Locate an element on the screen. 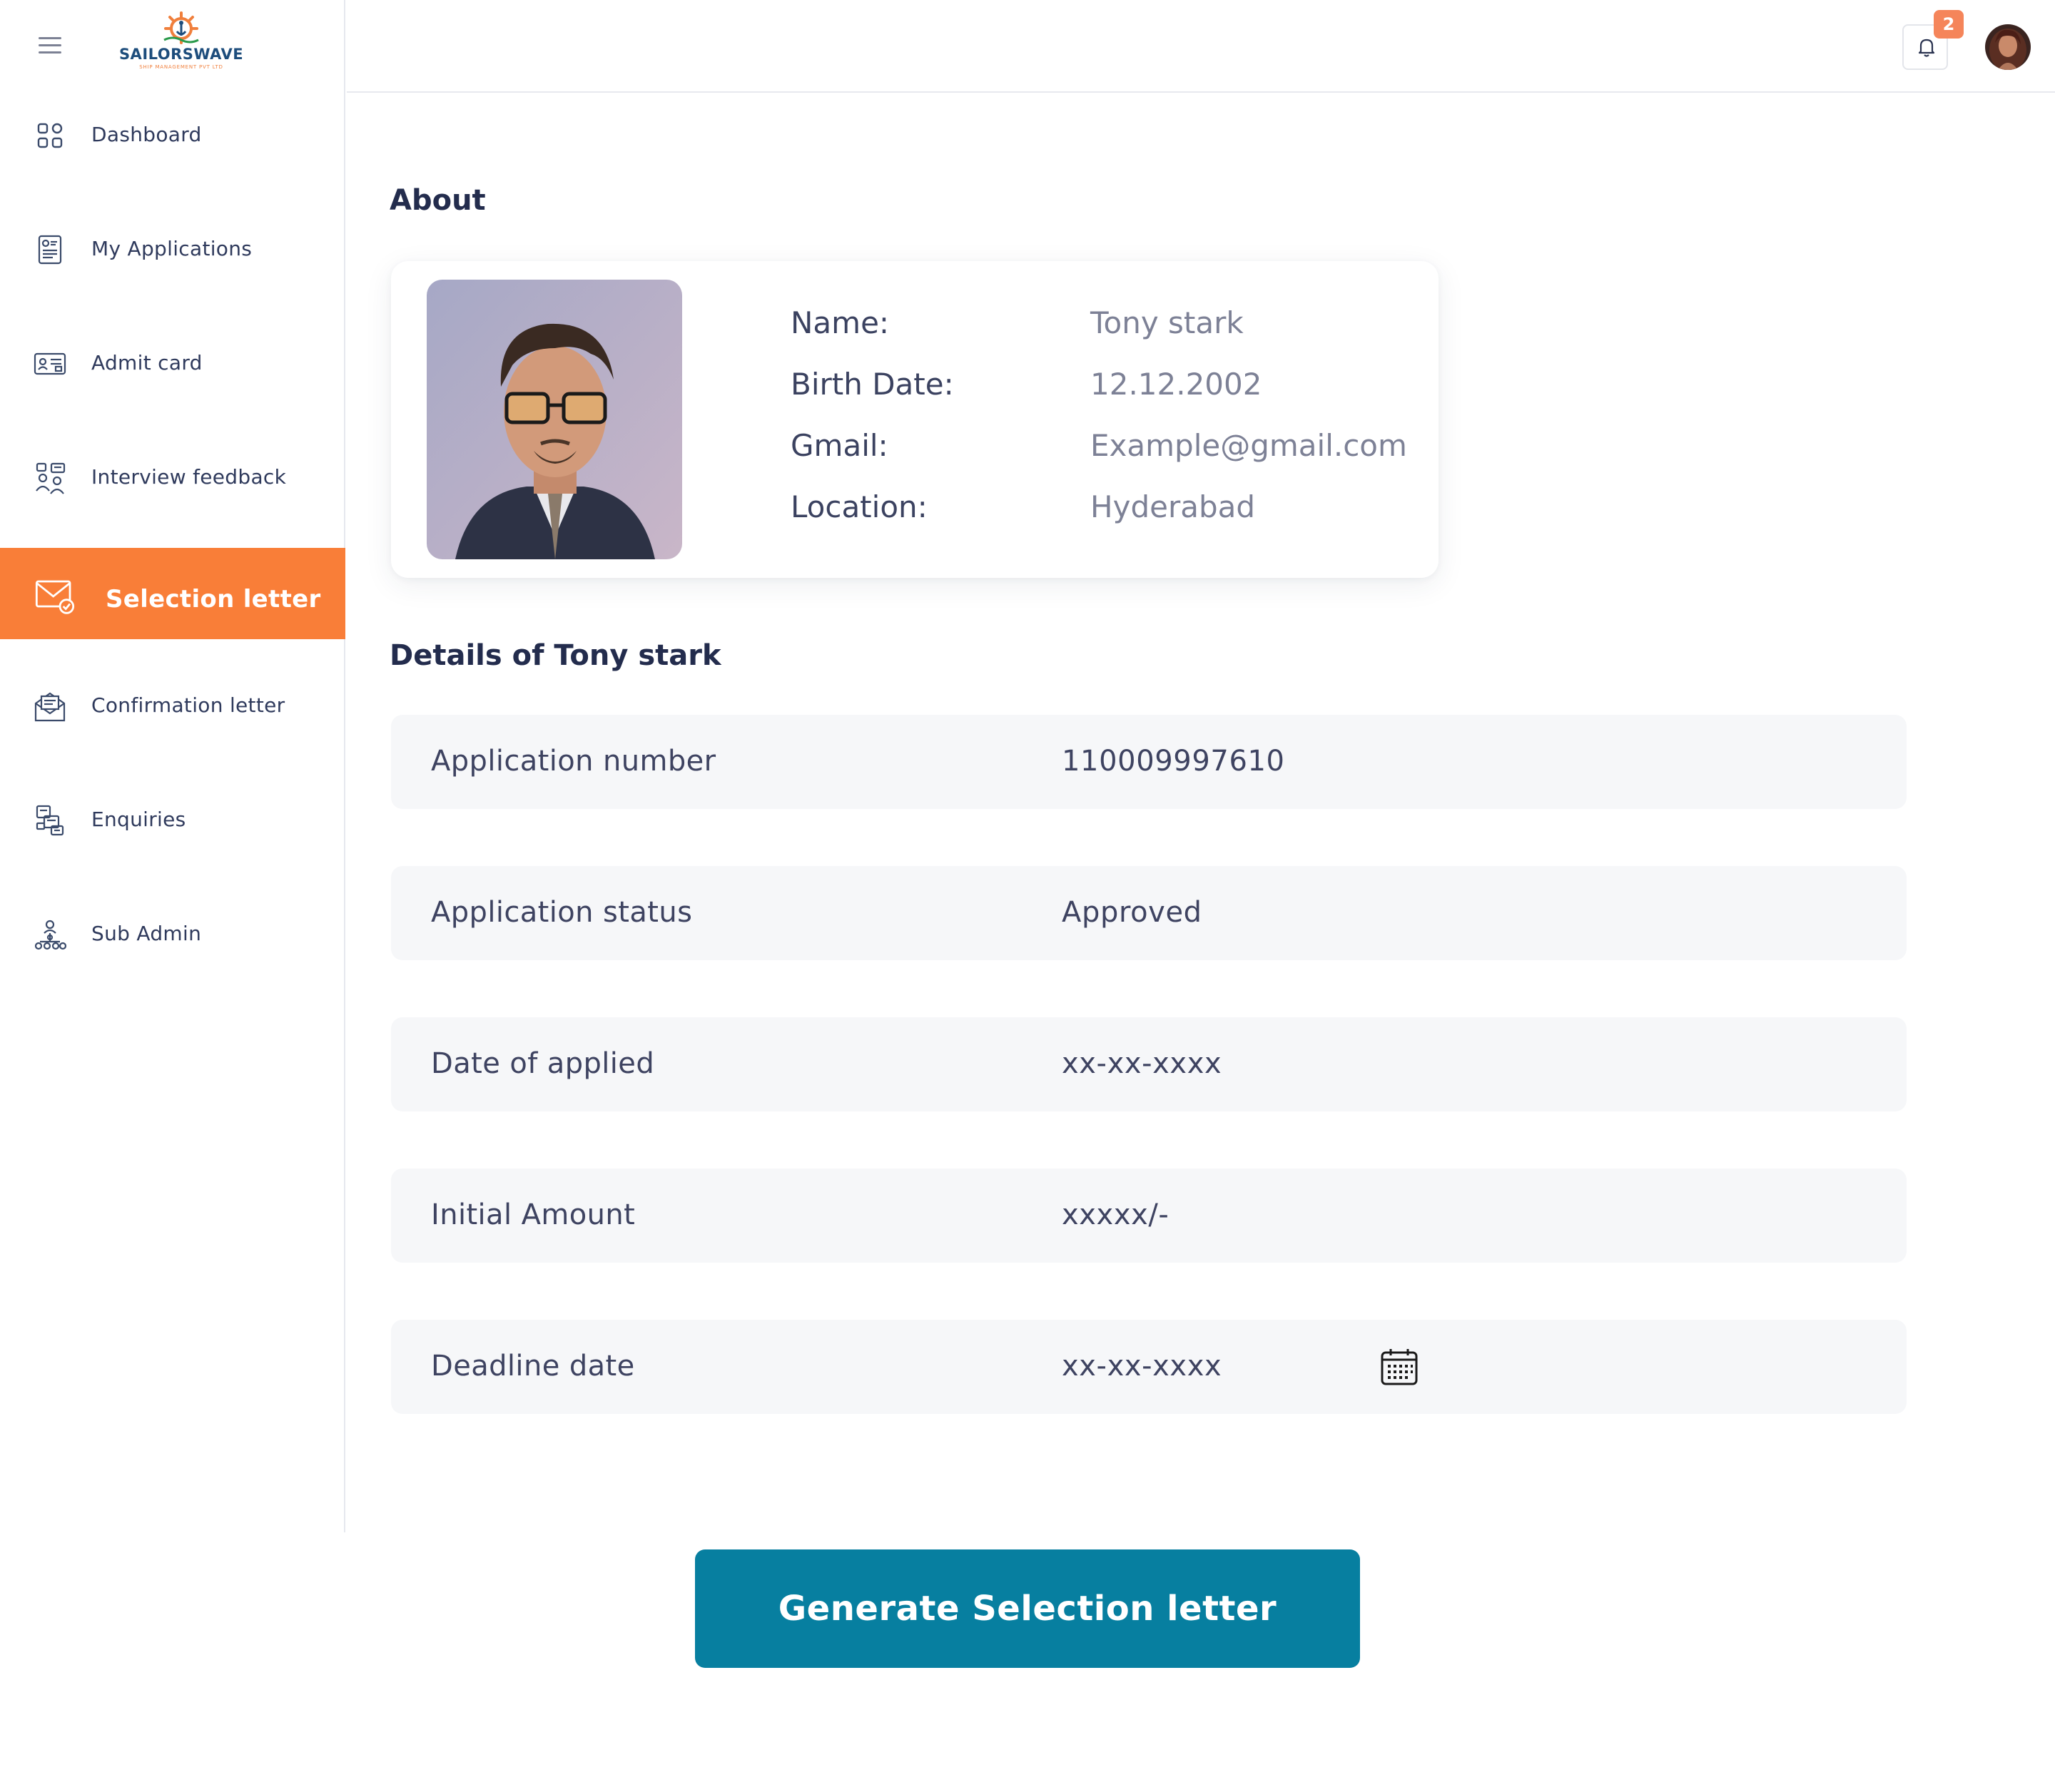 The height and width of the screenshot is (1792, 2055). detail-row-date-of-applied: Date of applied xx-xx-xxxx is located at coordinates (1149, 1064).